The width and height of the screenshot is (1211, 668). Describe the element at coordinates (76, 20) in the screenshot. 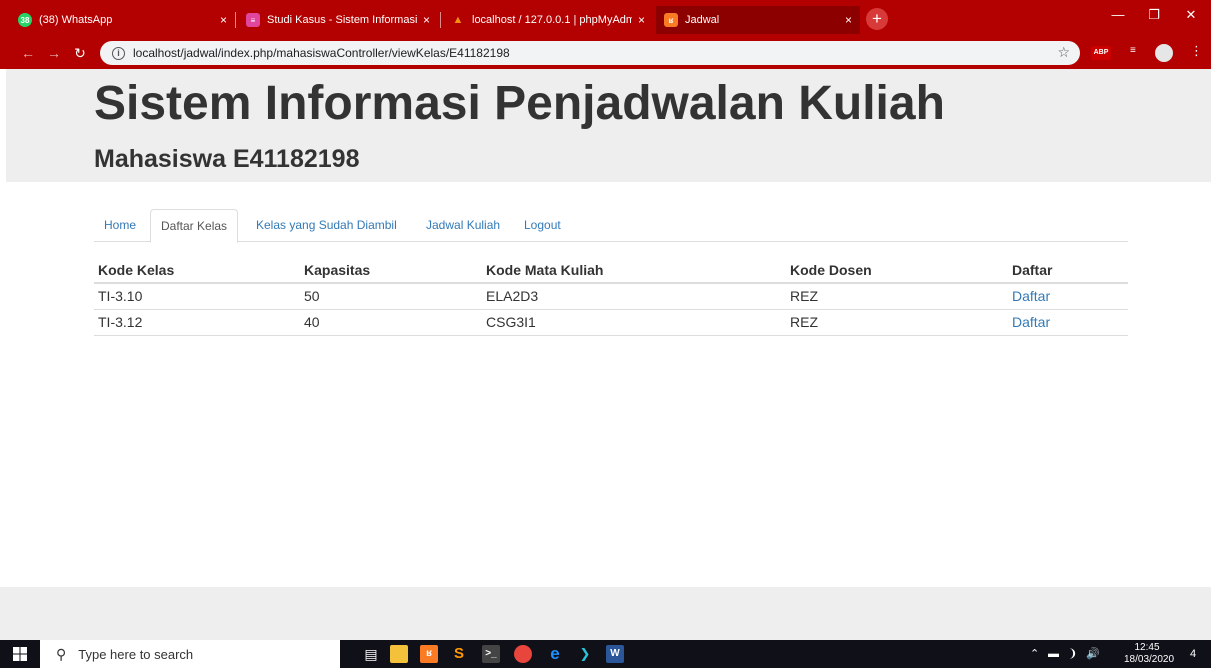

I see `tab-title: (38) WhatsApp` at that location.